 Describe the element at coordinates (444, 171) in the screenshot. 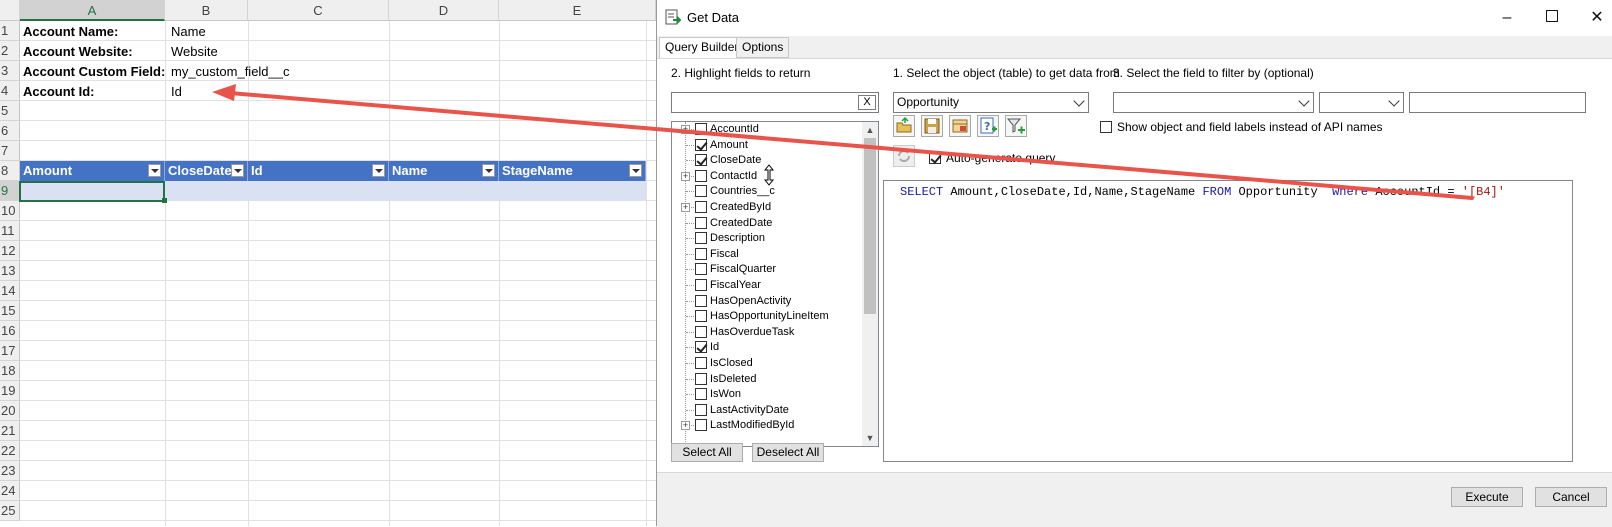

I see `table-header-name: Name` at that location.